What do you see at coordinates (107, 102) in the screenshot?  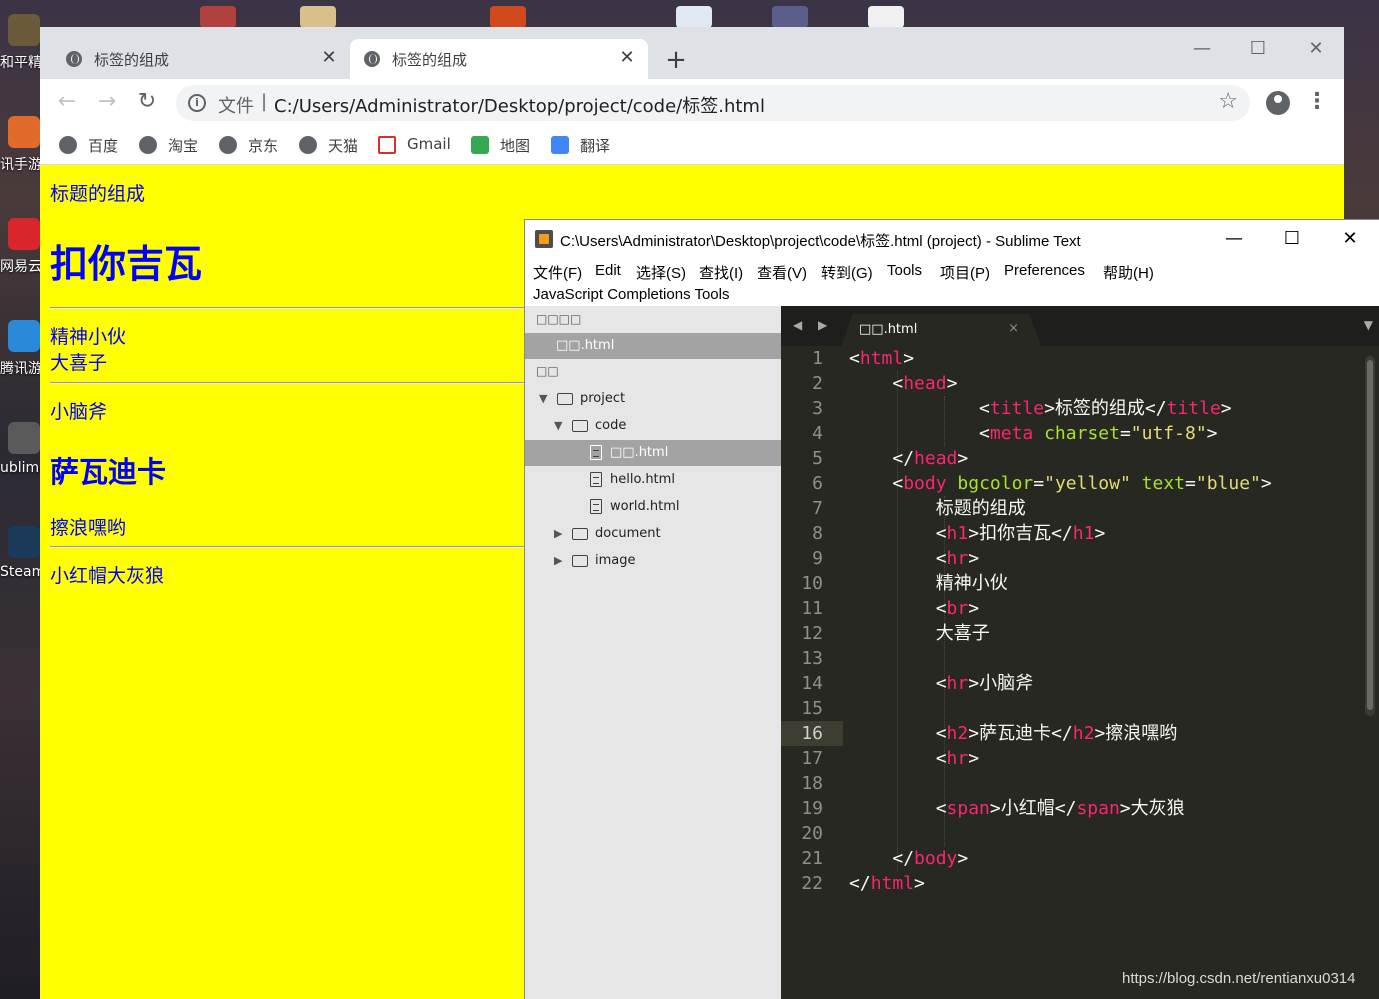 I see `forward-button: →` at bounding box center [107, 102].